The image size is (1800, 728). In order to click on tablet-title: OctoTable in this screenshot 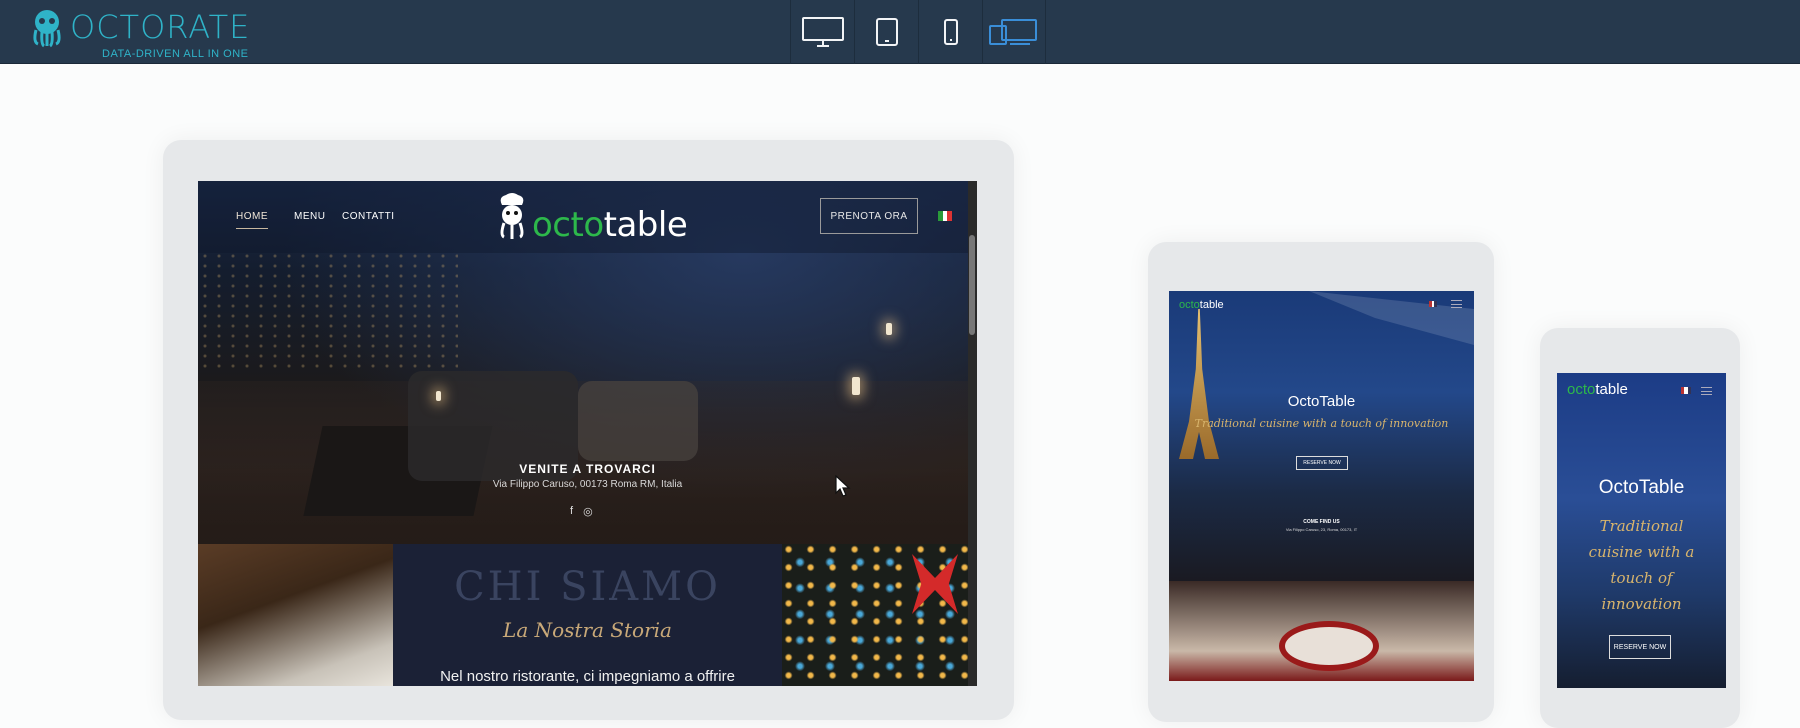, I will do `click(1321, 401)`.